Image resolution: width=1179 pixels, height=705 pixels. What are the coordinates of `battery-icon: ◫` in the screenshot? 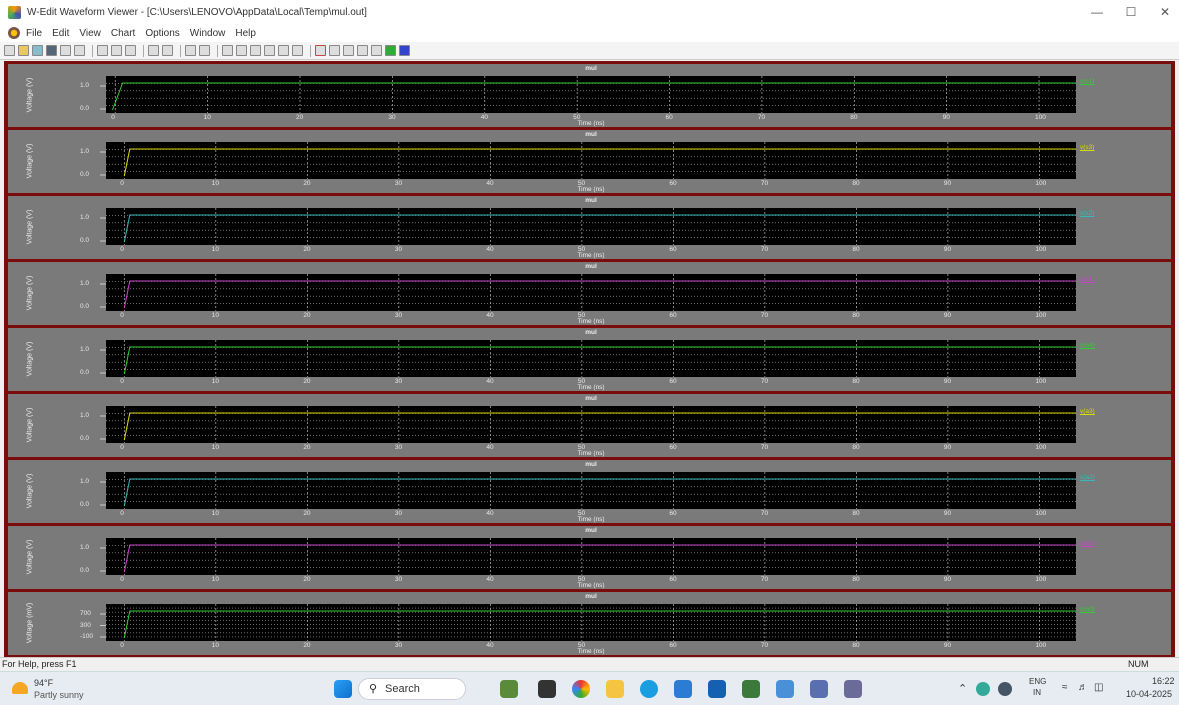 It's located at (1098, 687).